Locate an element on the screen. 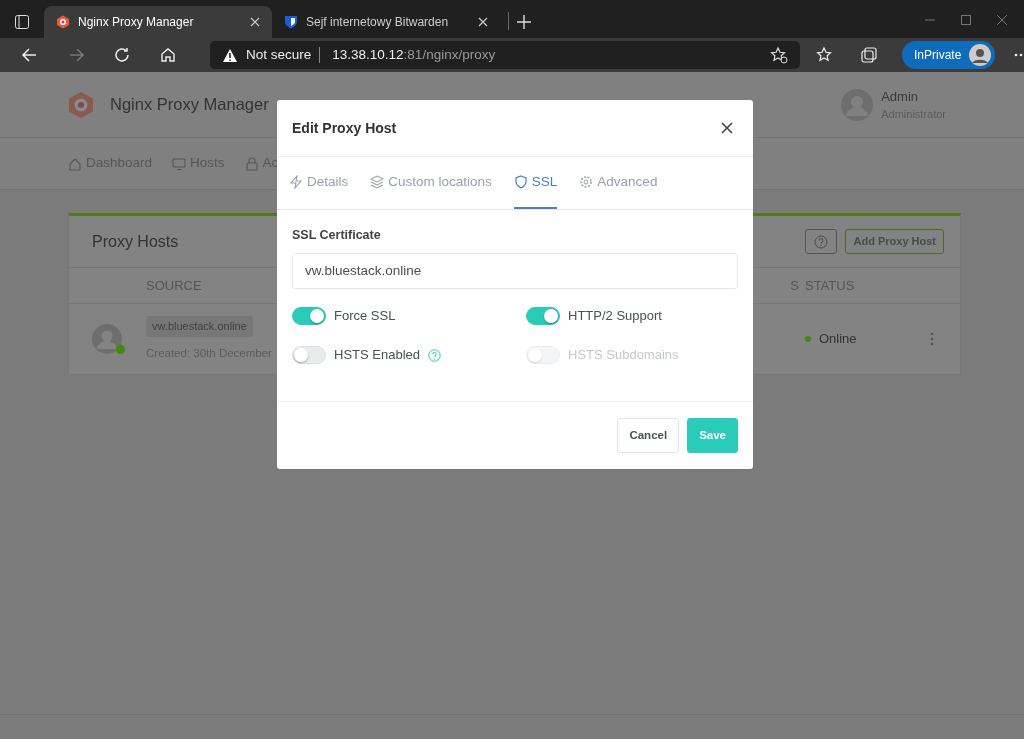 The image size is (1024, 739). toggle-label: HSTS Enabled is located at coordinates (377, 355).